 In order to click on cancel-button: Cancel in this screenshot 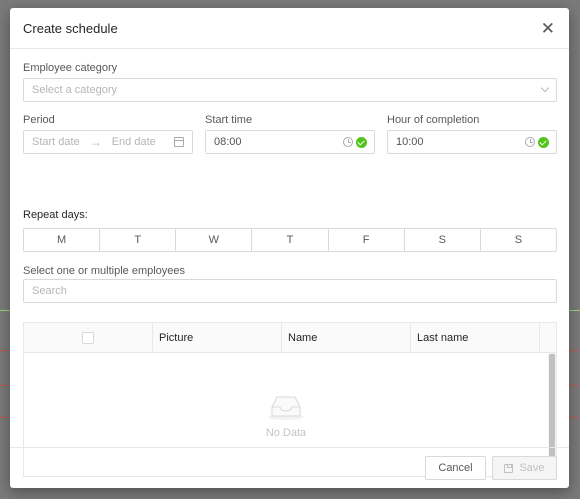, I will do `click(455, 468)`.